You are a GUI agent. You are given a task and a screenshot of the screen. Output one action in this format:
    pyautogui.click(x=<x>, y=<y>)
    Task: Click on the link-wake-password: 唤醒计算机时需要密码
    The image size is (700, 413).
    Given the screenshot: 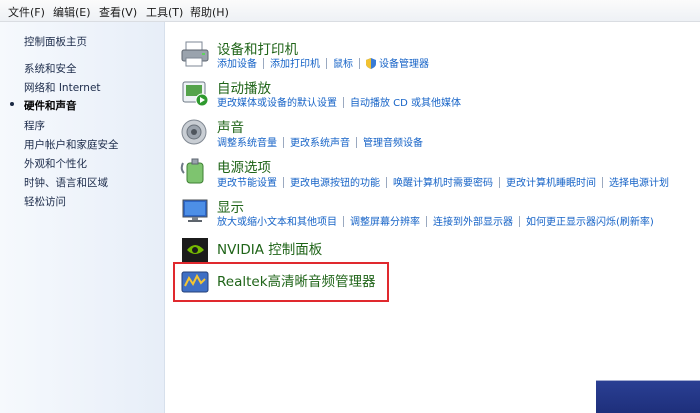 What is the action you would take?
    pyautogui.click(x=443, y=183)
    